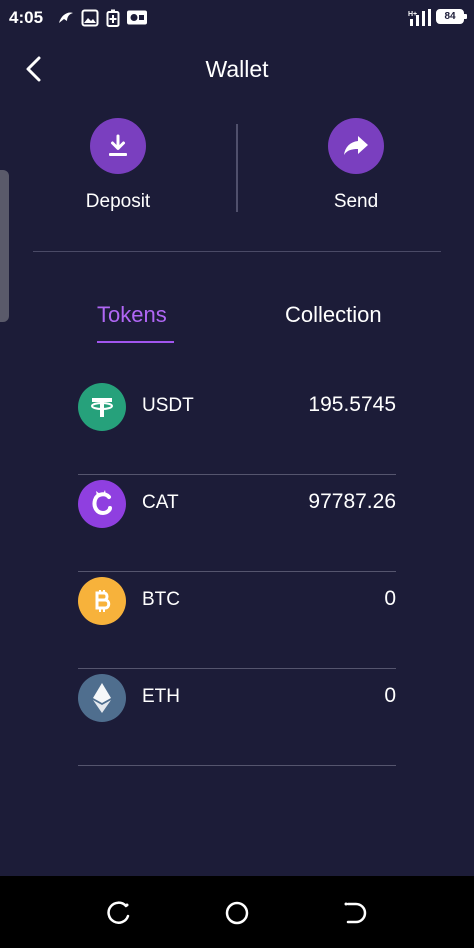 Image resolution: width=474 pixels, height=948 pixels. I want to click on row-divider, so click(237, 765).